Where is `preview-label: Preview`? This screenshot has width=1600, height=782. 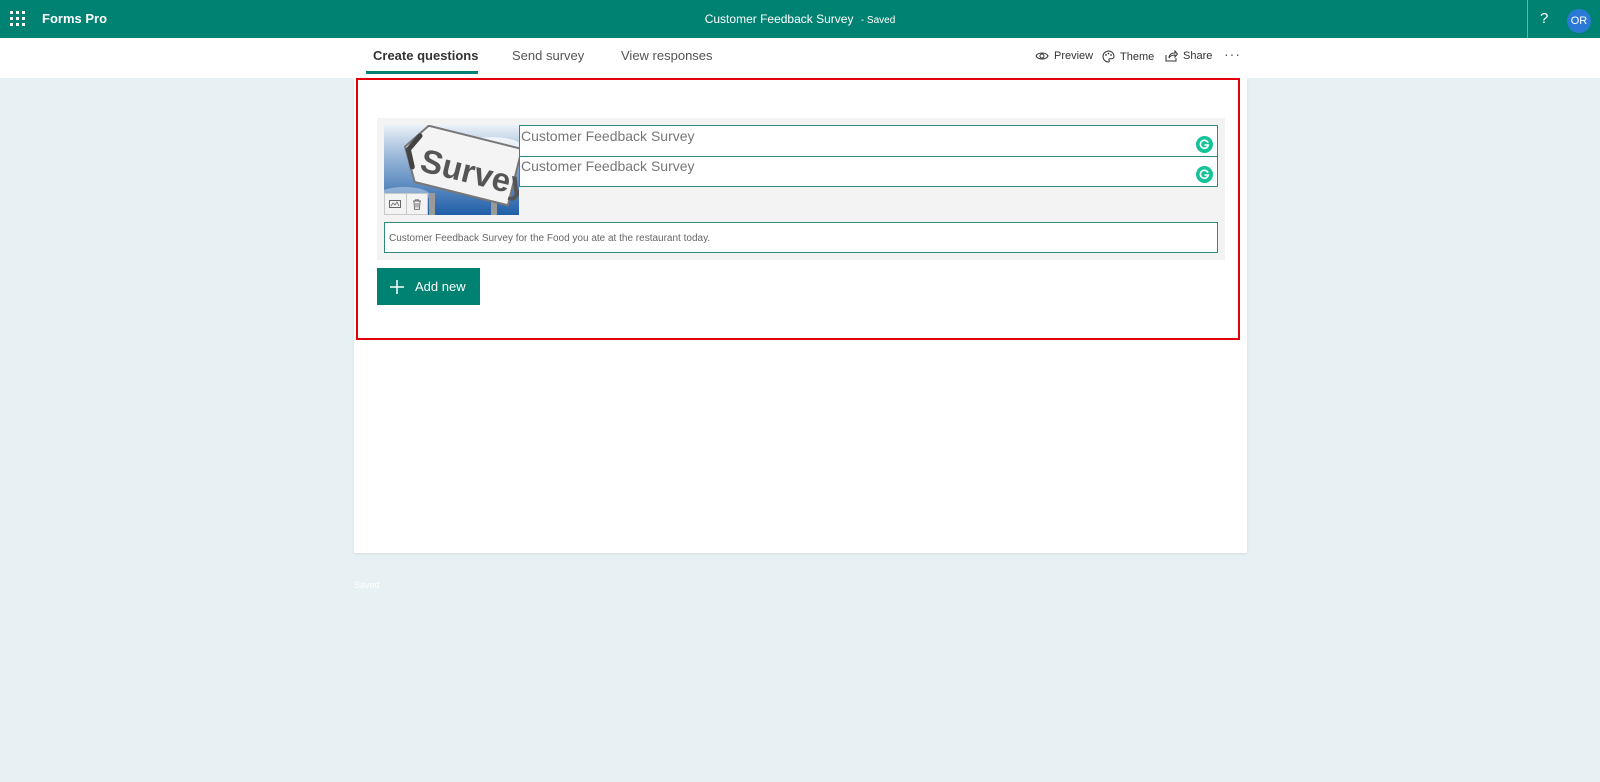 preview-label: Preview is located at coordinates (1074, 56).